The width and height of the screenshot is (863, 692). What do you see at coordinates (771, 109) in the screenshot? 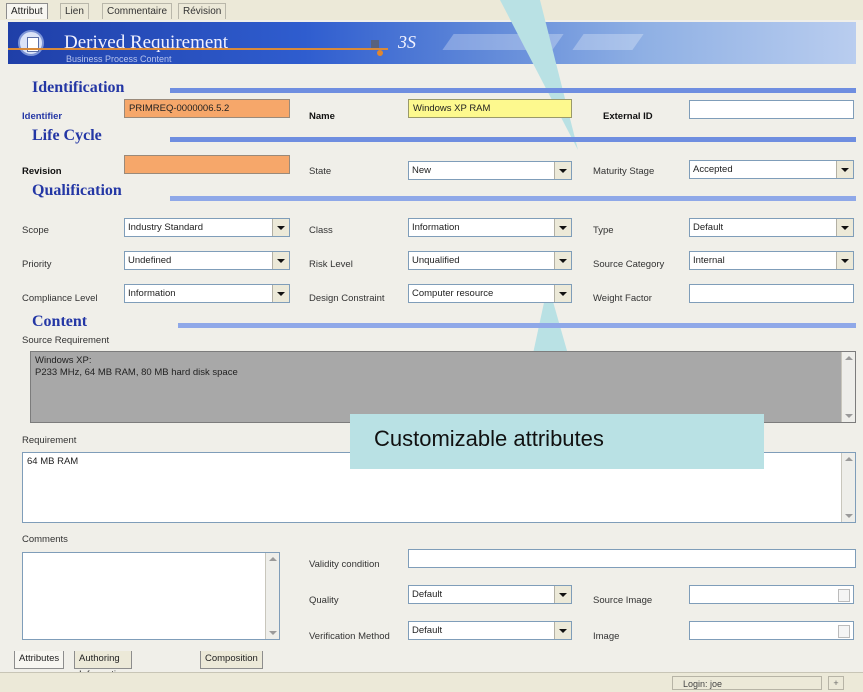
I see `external-id-field` at bounding box center [771, 109].